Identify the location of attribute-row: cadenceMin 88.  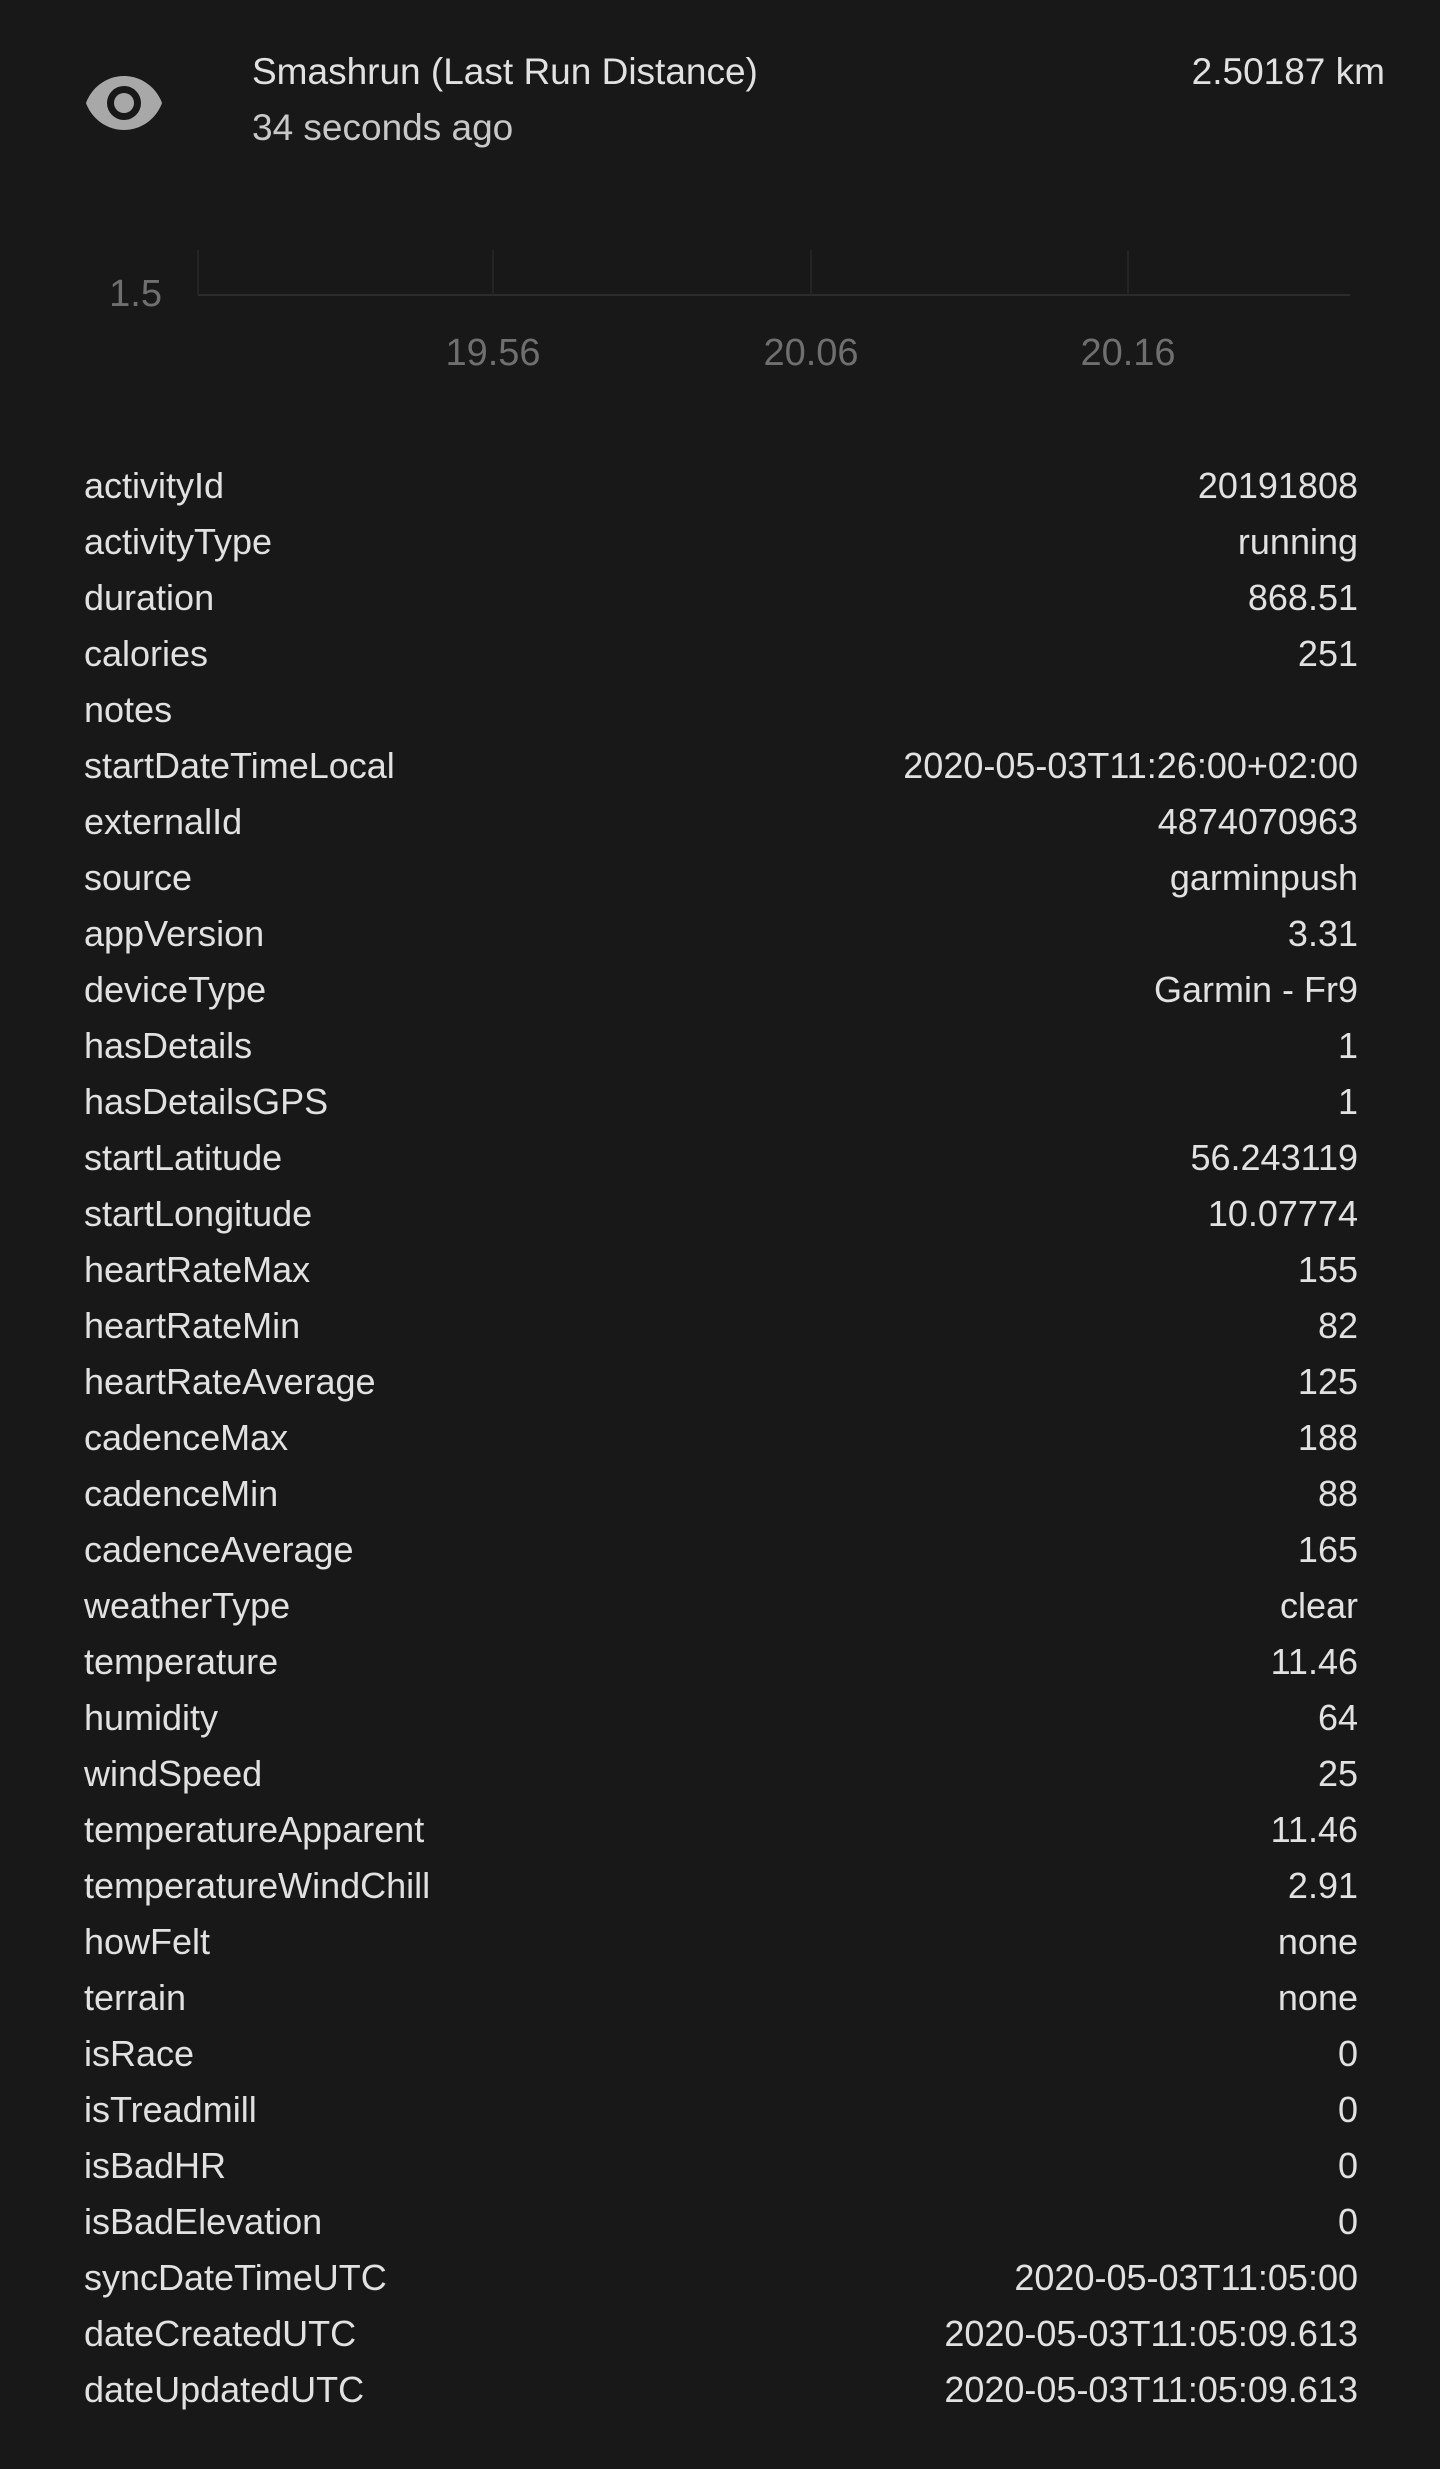
(721, 1494).